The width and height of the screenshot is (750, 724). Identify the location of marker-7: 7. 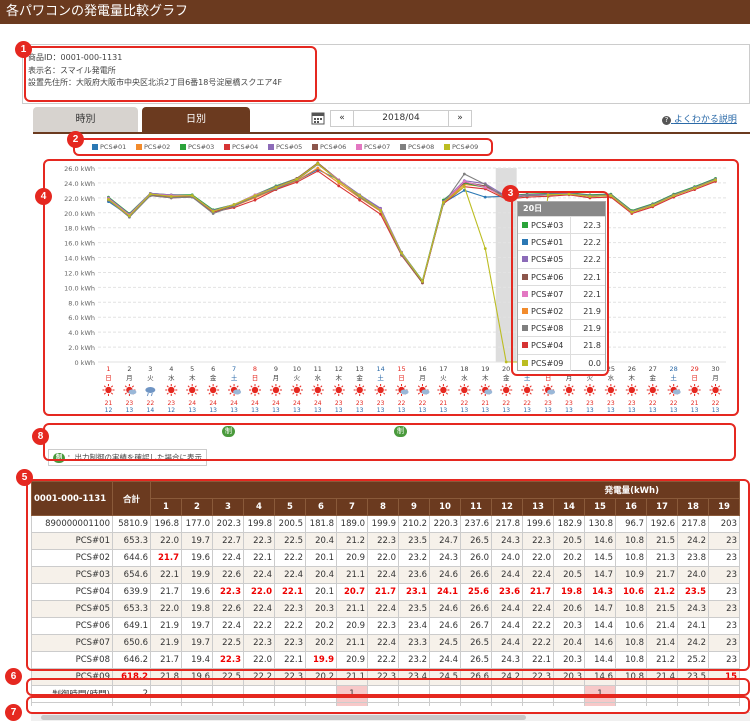
(13, 712).